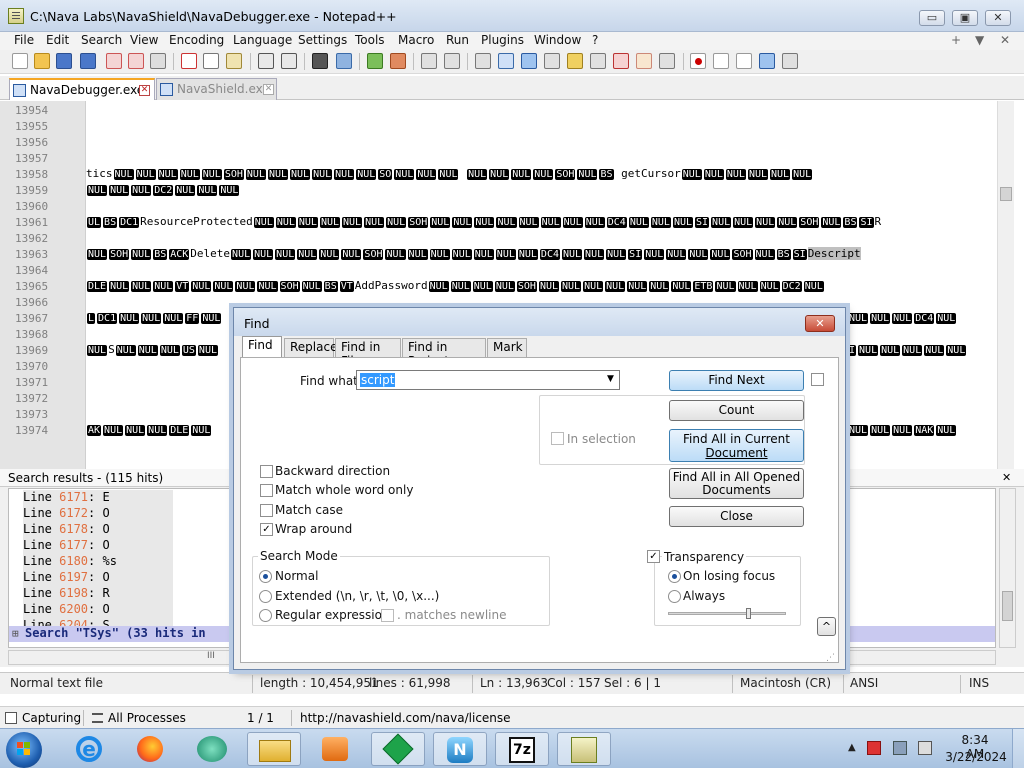  What do you see at coordinates (266, 510) in the screenshot?
I see `match-case-checkbox` at bounding box center [266, 510].